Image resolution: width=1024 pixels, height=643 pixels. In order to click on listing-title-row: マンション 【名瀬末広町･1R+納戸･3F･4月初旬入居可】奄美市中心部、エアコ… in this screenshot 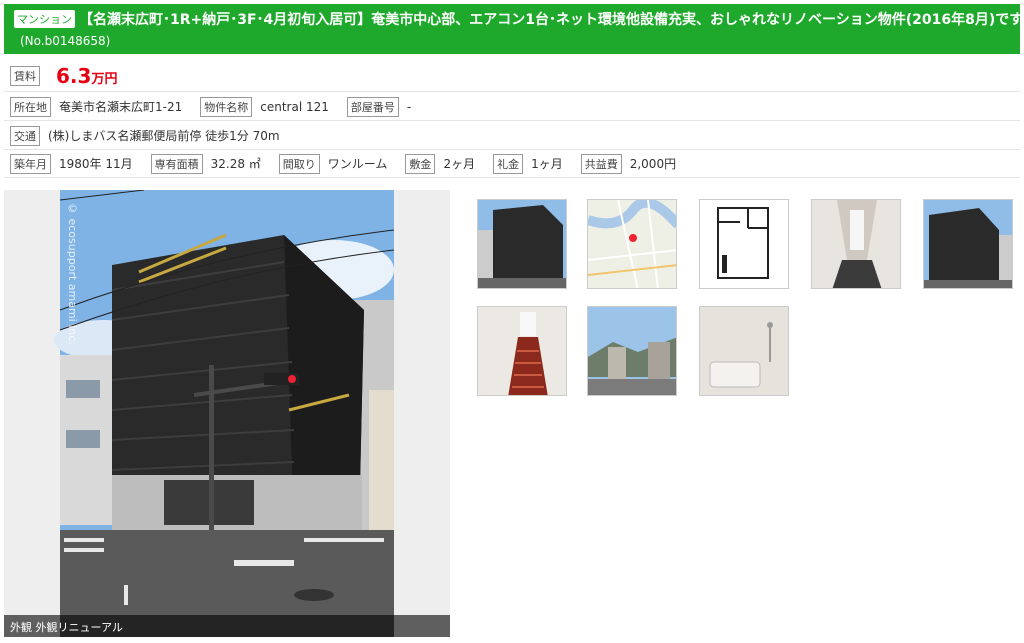, I will do `click(519, 19)`.